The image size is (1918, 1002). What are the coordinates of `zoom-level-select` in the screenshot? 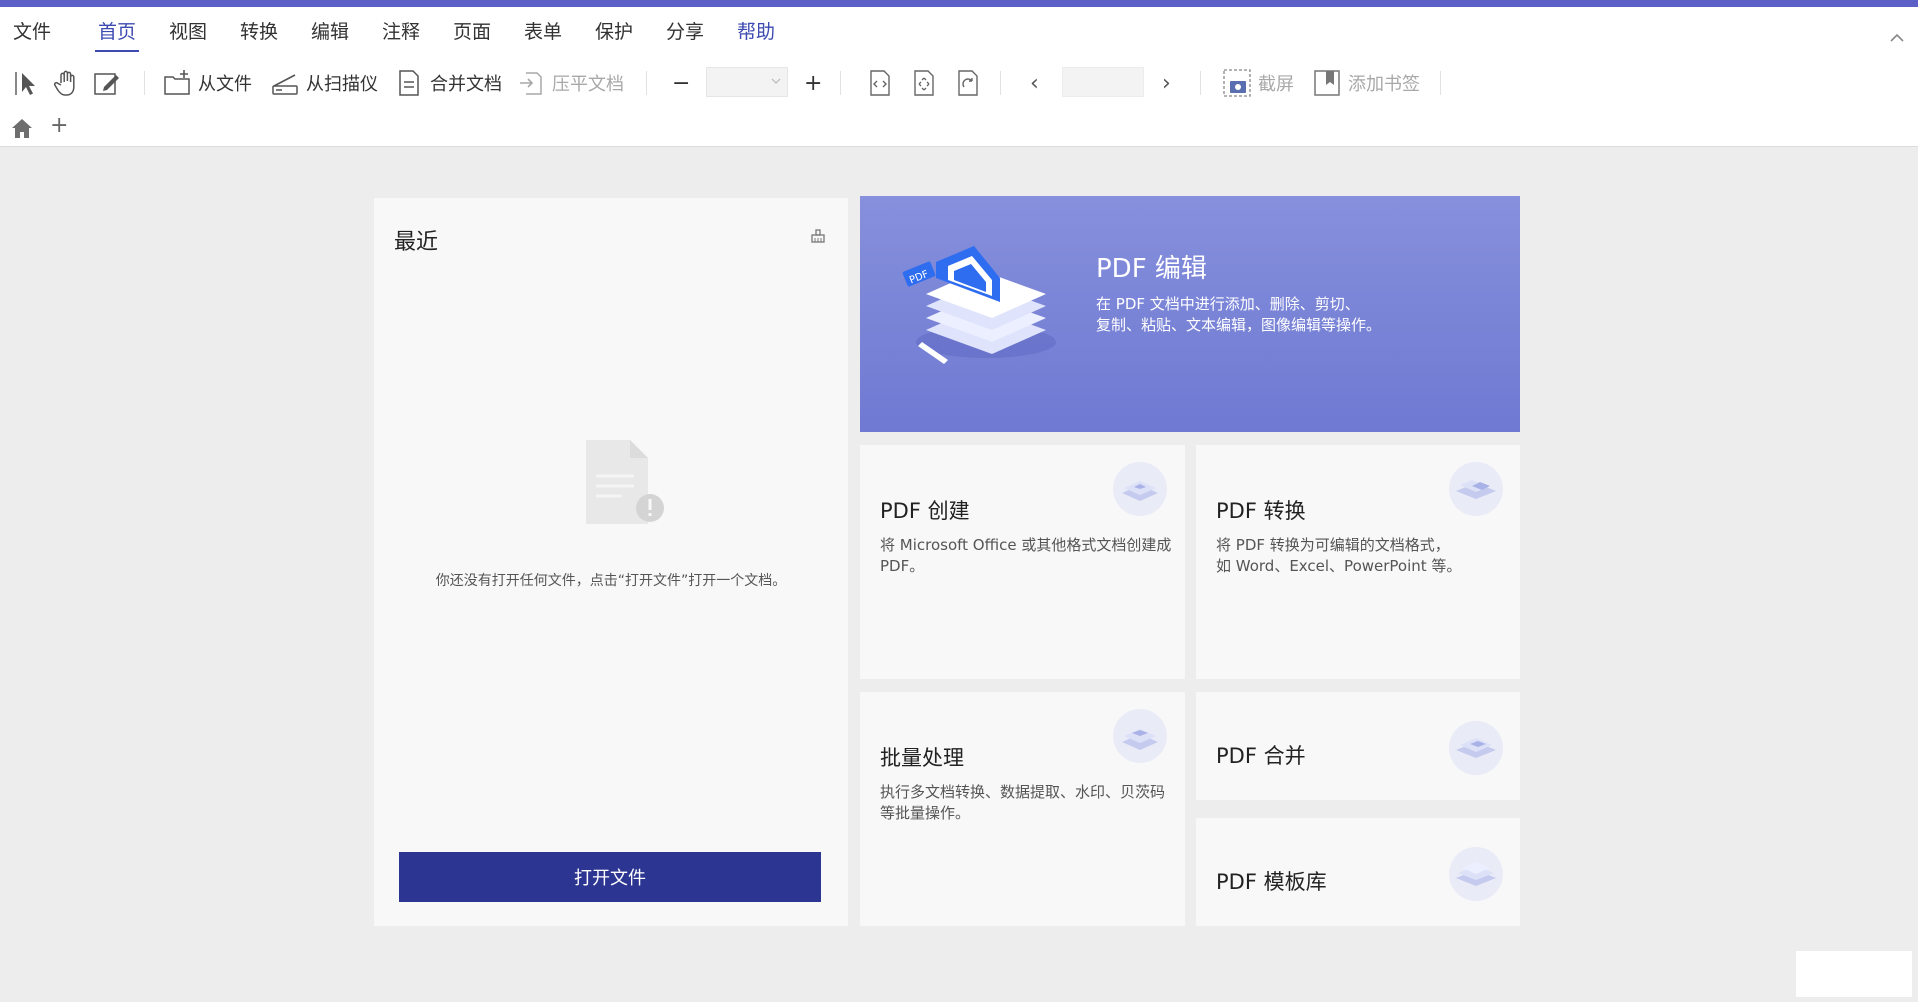 It's located at (747, 82).